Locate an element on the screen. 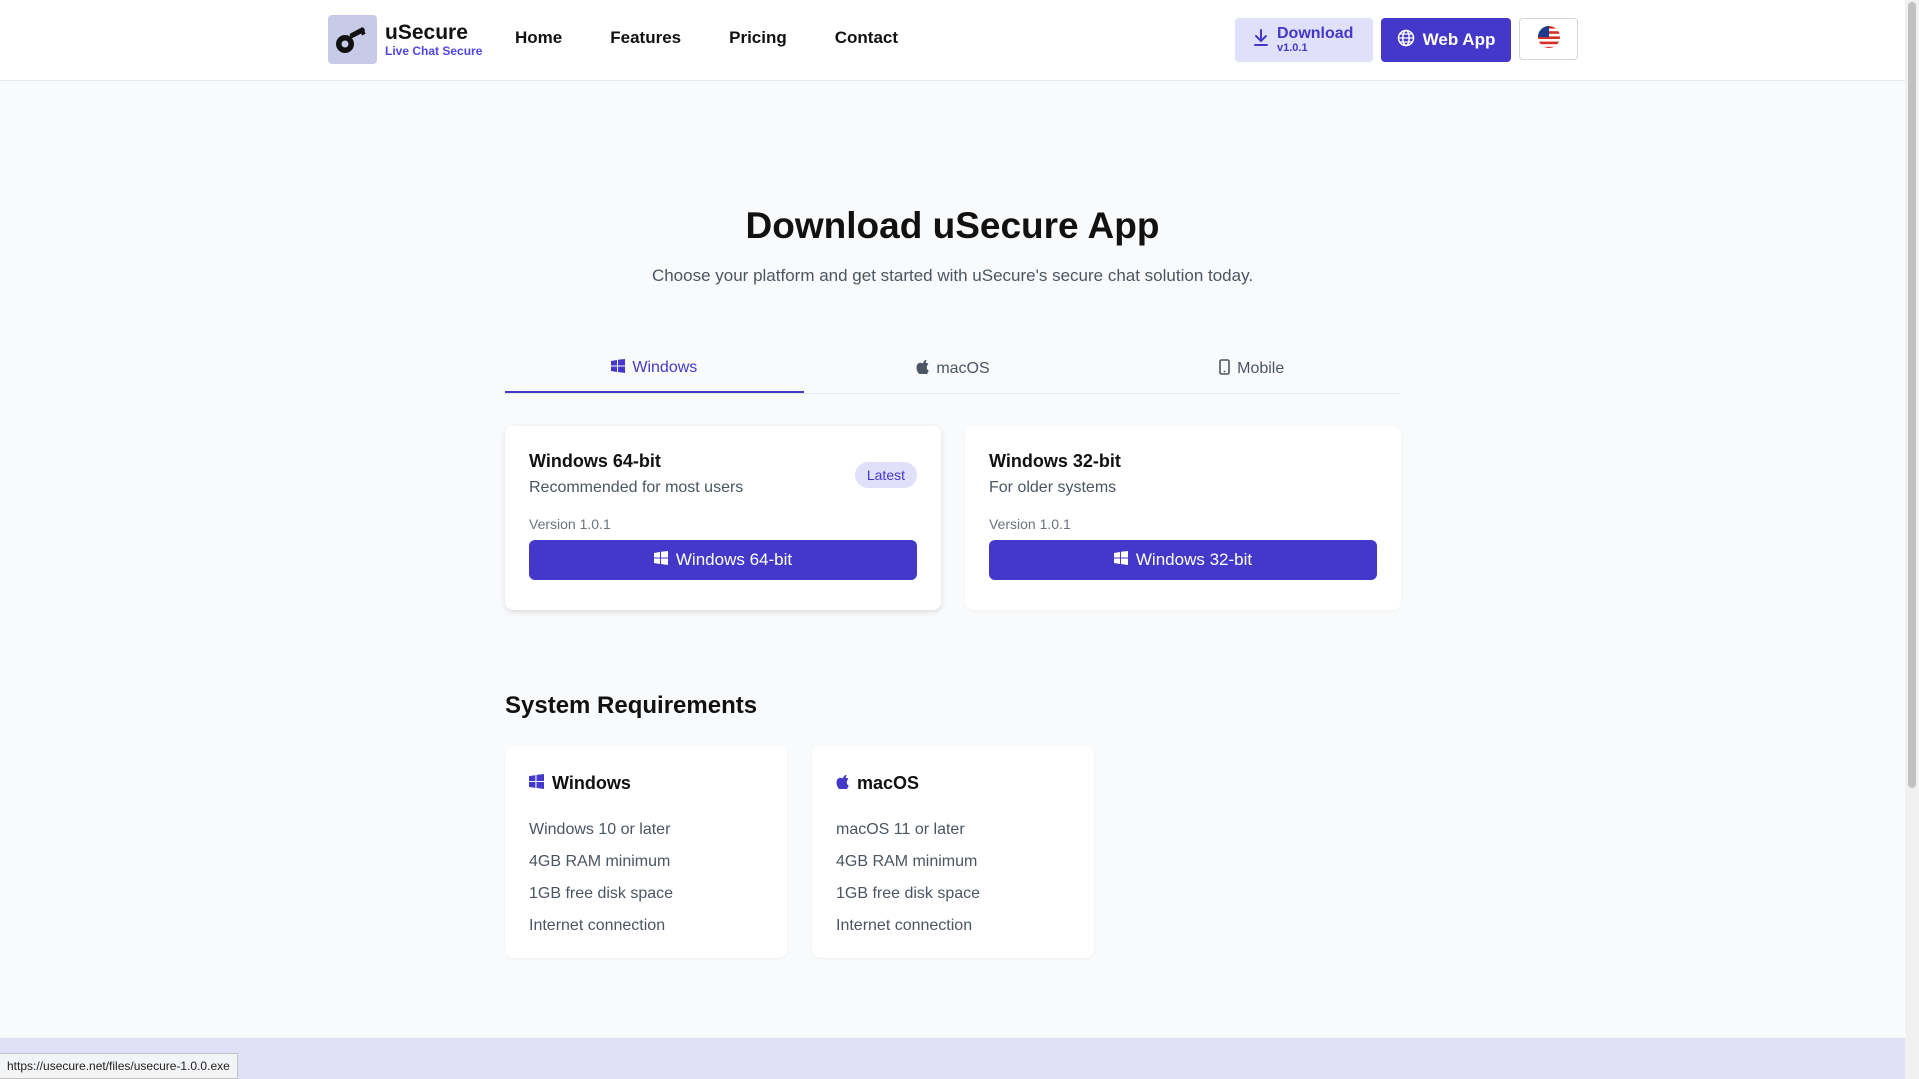 This screenshot has width=1919, height=1079. tab-windows-label: Windows is located at coordinates (665, 367).